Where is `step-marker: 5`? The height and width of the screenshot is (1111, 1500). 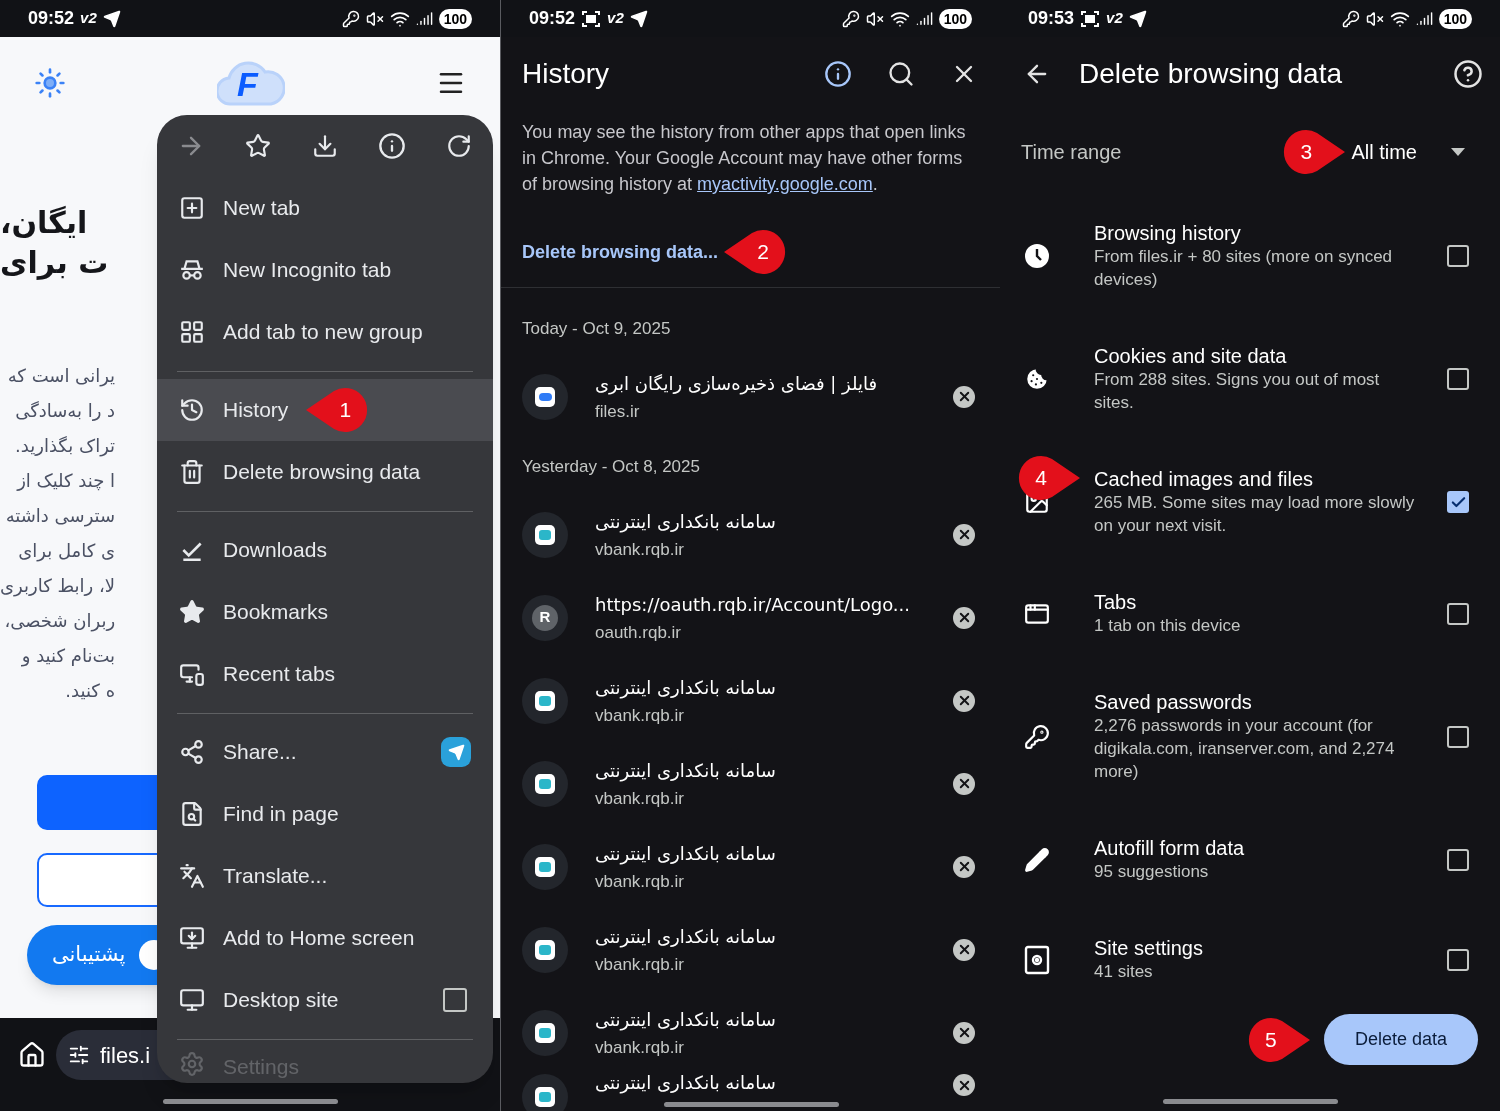
step-marker: 5 is located at coordinates (1278, 1039).